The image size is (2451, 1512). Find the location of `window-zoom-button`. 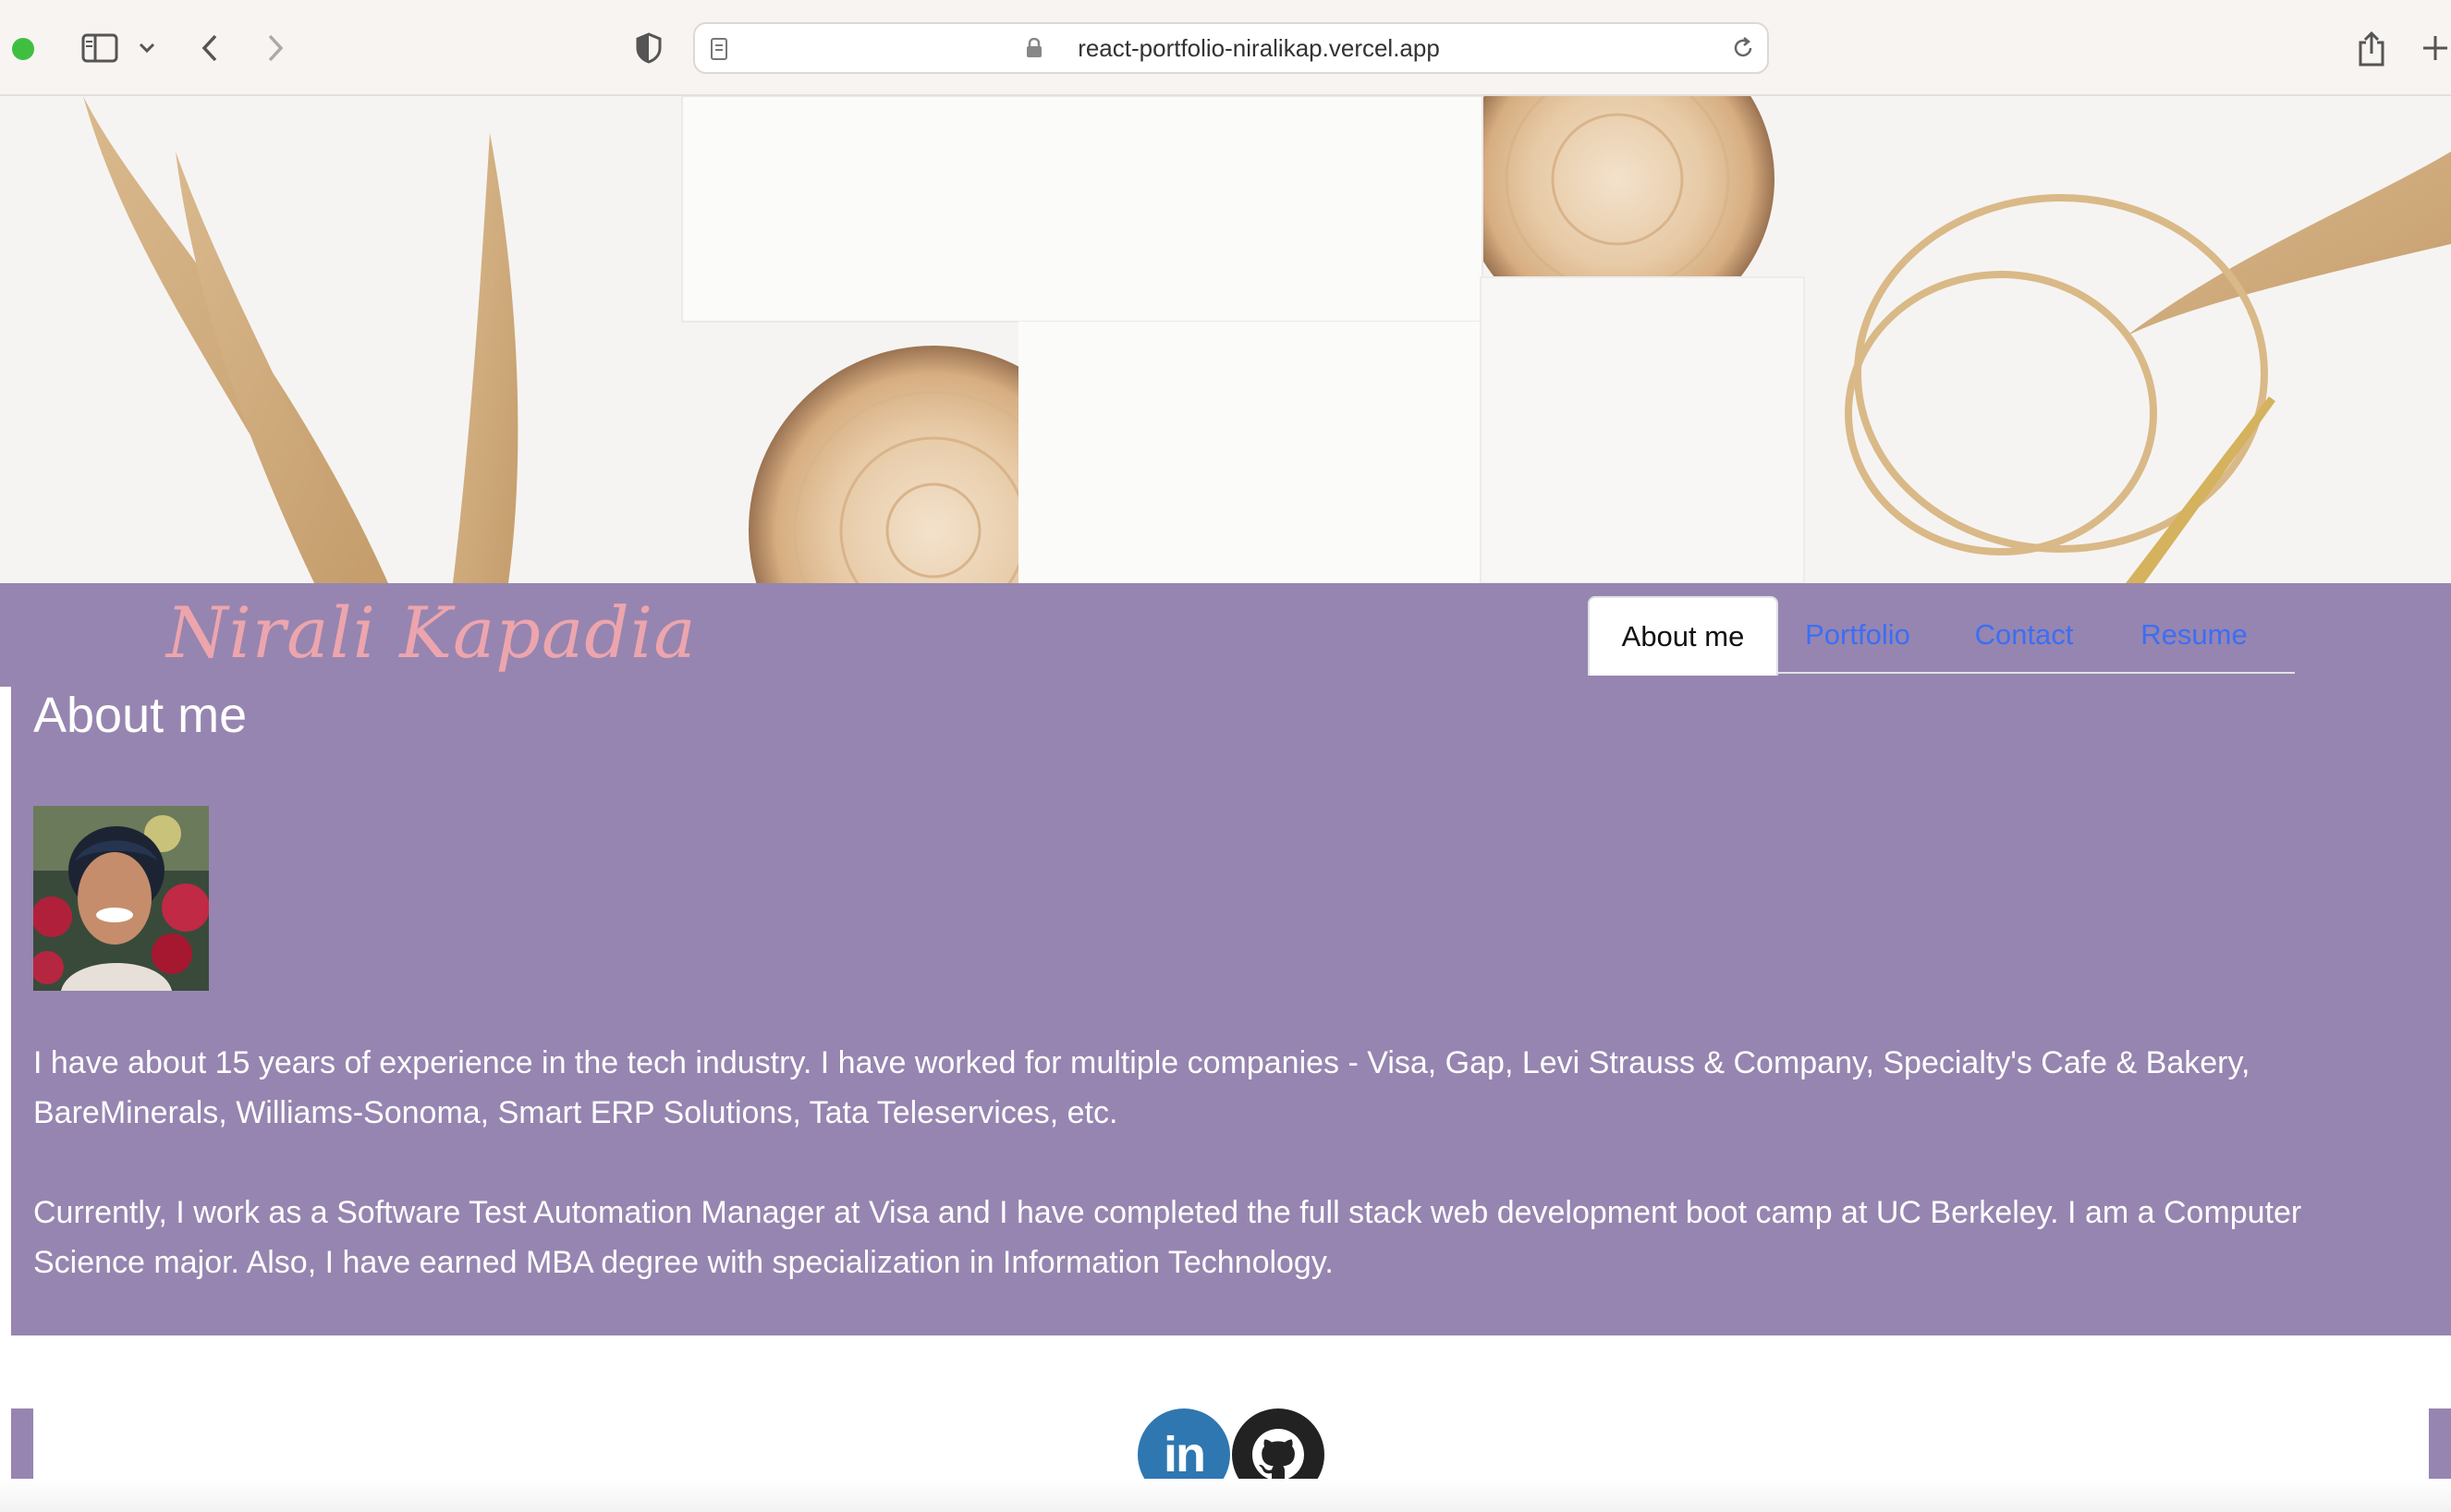

window-zoom-button is located at coordinates (23, 49).